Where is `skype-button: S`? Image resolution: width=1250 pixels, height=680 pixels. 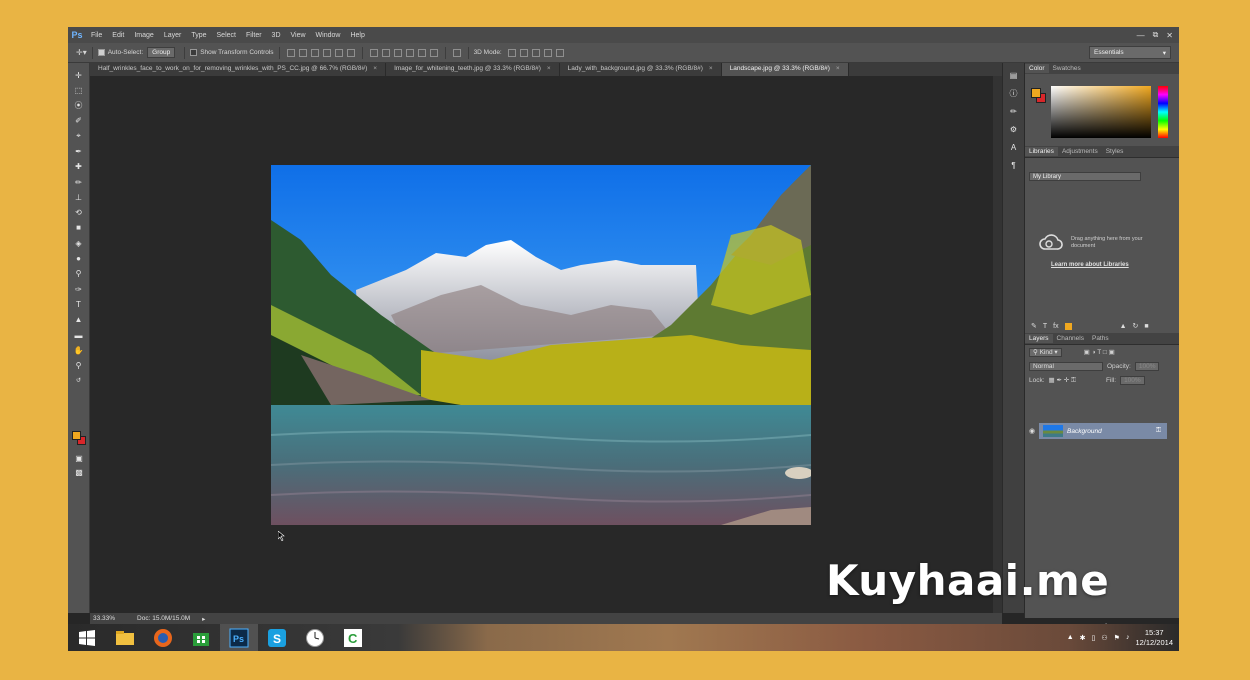 skype-button: S is located at coordinates (277, 637).